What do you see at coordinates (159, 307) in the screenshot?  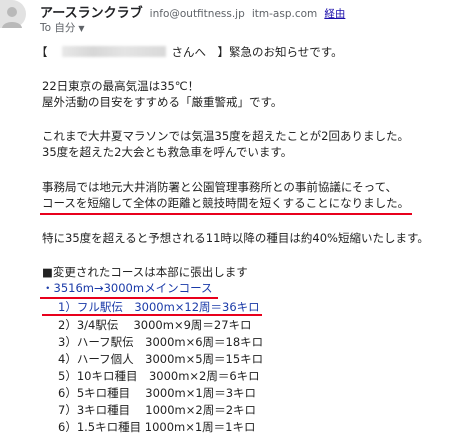 I see `list-item-highlighted: 1）フル駅伝 3000m×12周＝36キロ` at bounding box center [159, 307].